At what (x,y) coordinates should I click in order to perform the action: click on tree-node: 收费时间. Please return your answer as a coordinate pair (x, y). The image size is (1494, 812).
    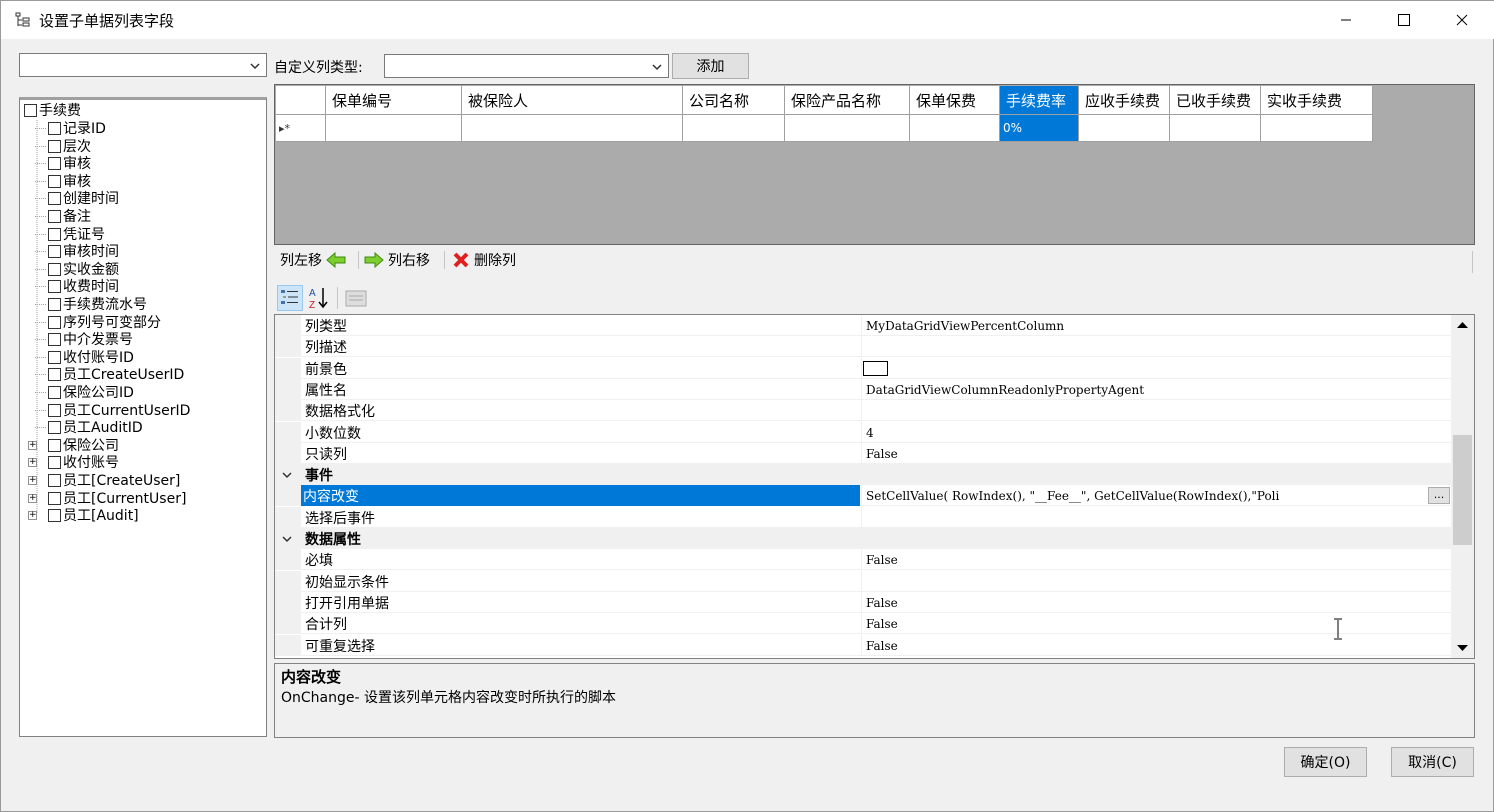
    Looking at the image, I should click on (83, 286).